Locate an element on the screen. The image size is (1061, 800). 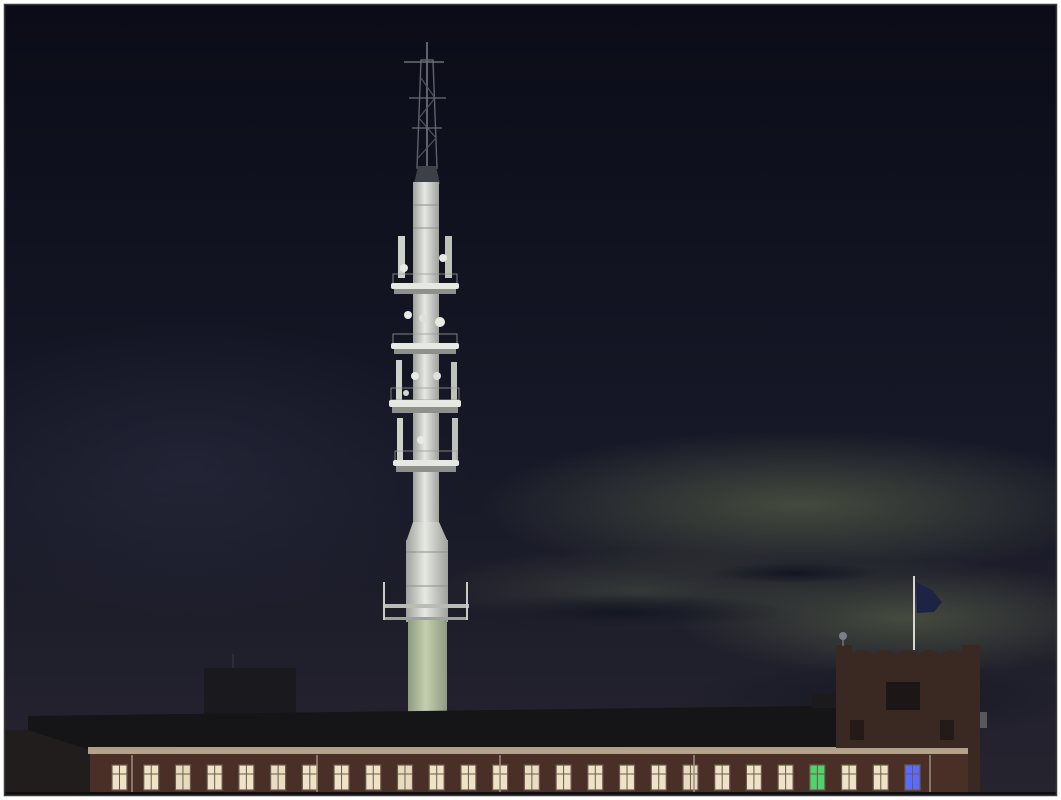
lower-shaft is located at coordinates (427, 666).